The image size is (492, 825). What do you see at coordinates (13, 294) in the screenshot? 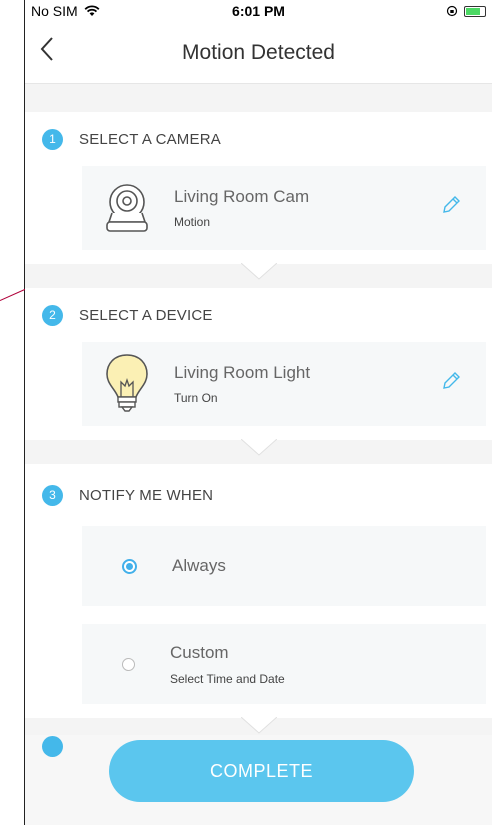
I see `annotation-line` at bounding box center [13, 294].